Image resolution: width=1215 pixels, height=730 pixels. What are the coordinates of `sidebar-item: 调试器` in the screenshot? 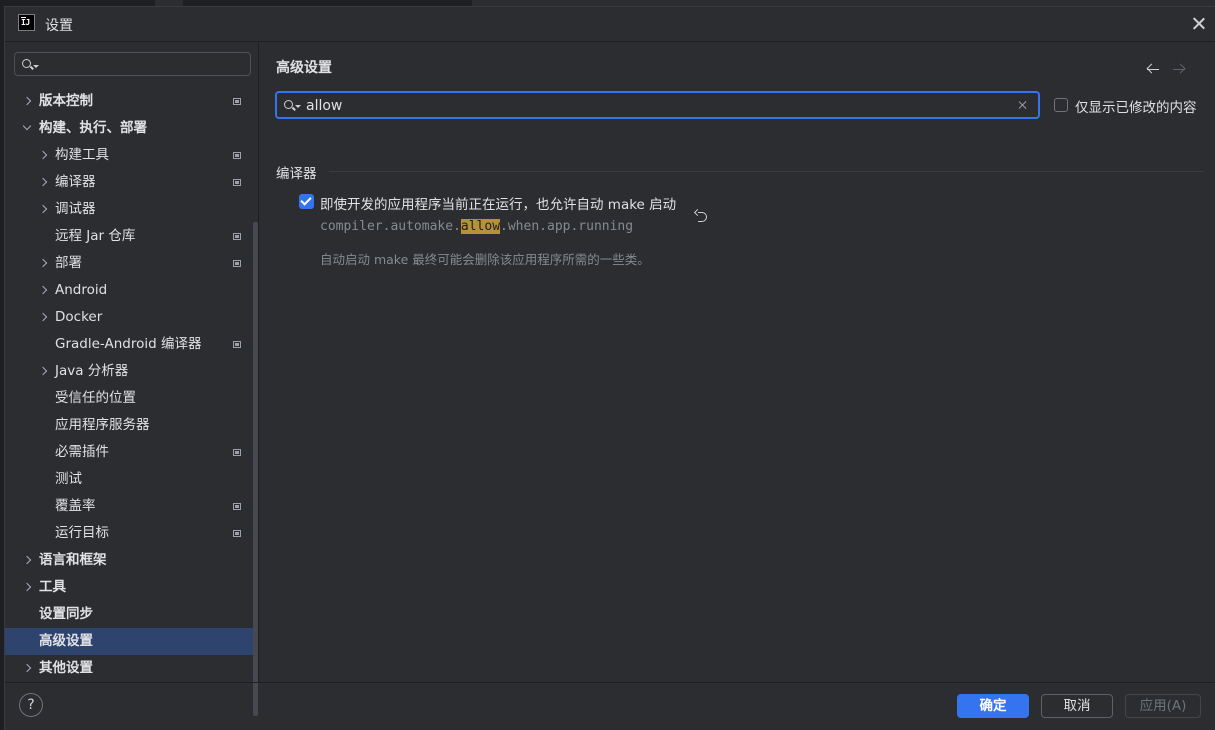 It's located at (131, 209).